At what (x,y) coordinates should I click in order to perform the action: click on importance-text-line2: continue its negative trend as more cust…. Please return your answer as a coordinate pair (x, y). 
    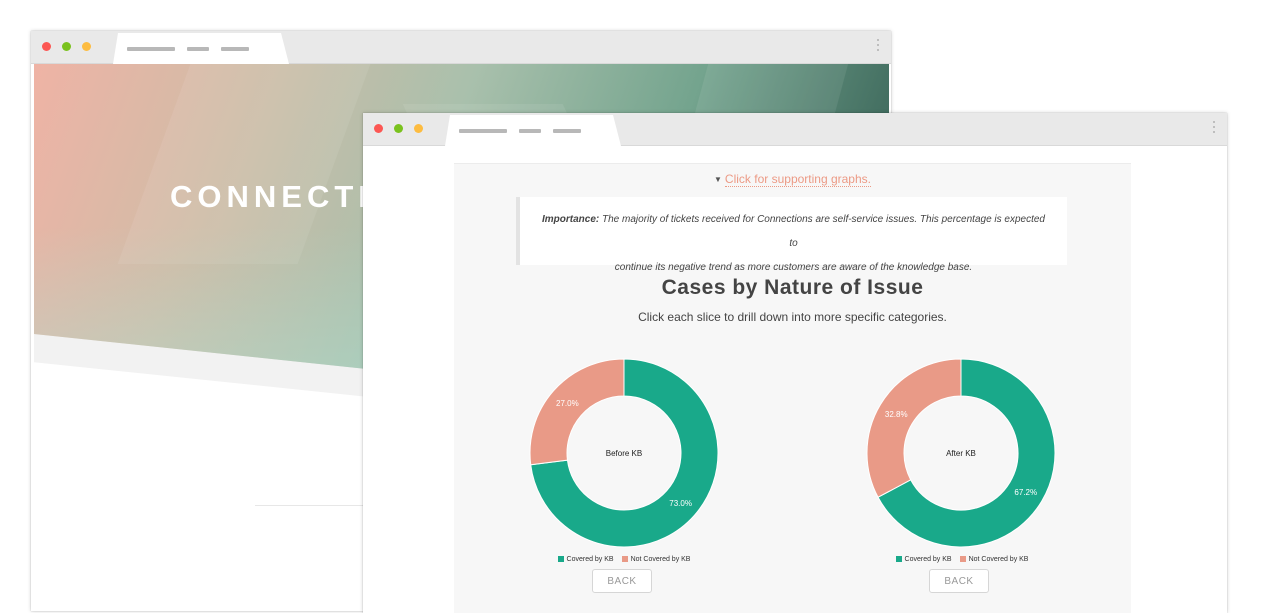
    Looking at the image, I should click on (793, 267).